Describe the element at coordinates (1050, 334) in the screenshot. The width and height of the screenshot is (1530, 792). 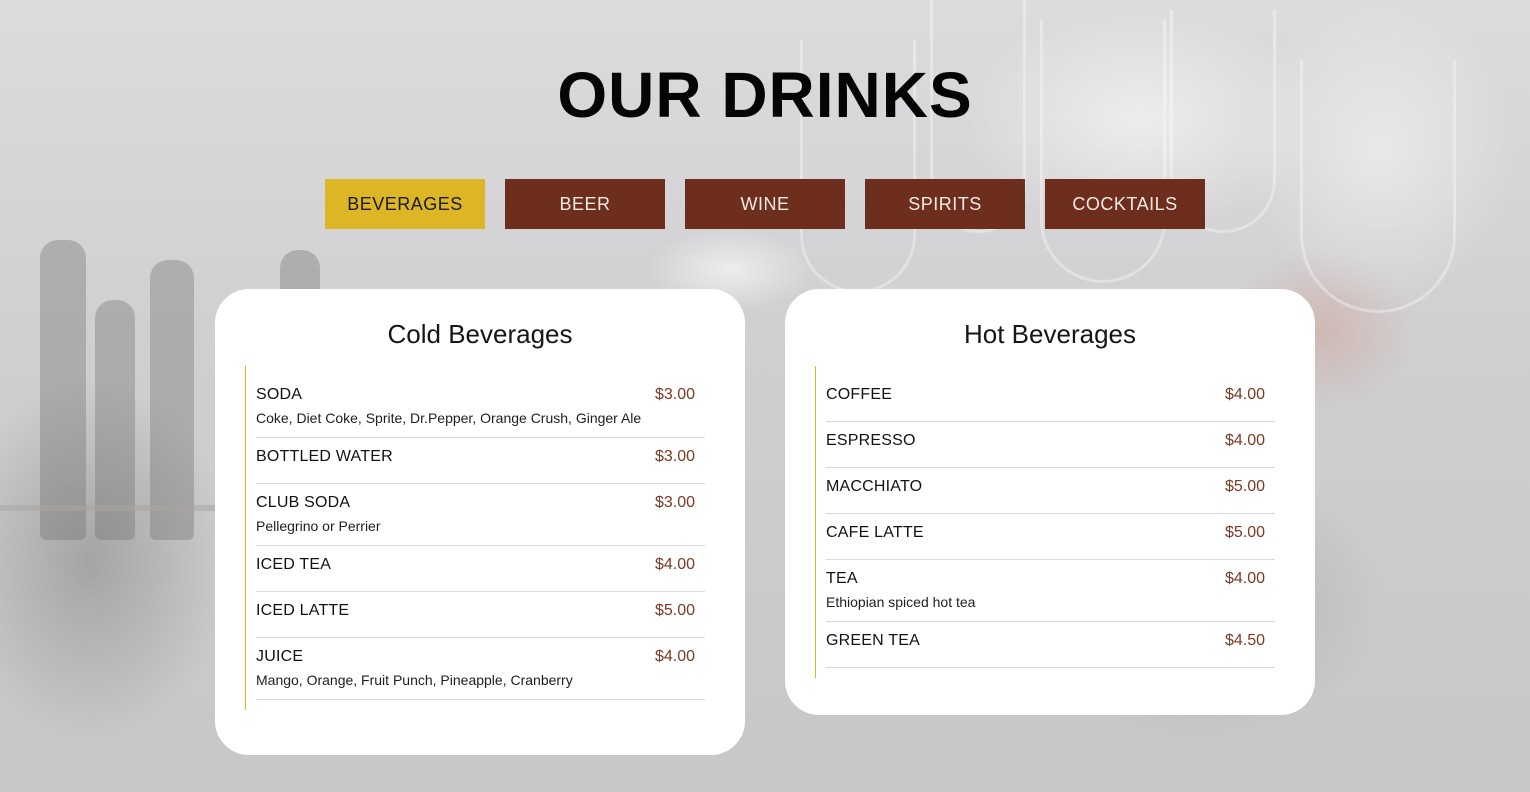
I see `card-title: Hot Beverages` at that location.